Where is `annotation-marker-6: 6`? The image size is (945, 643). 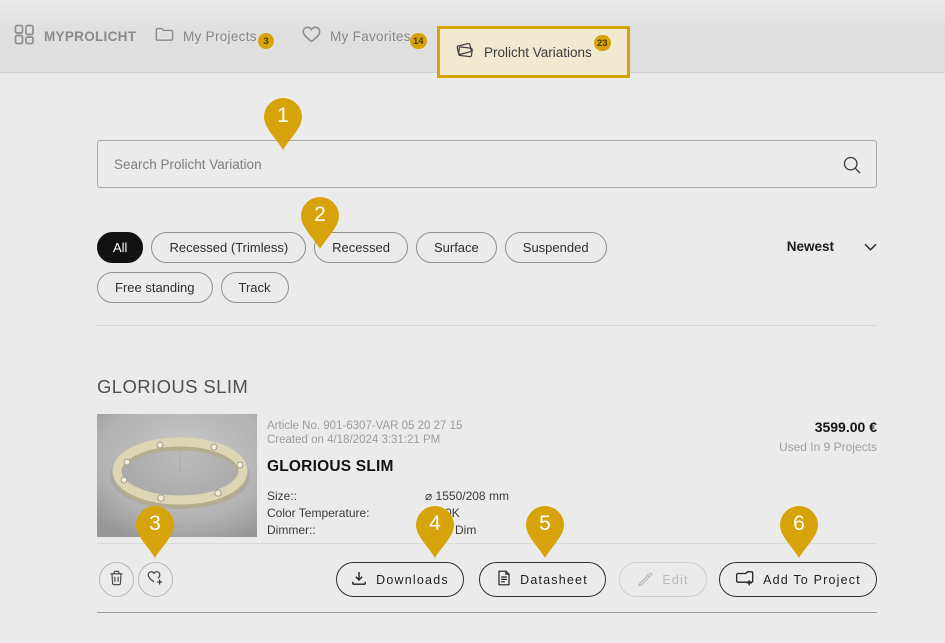
annotation-marker-6: 6 is located at coordinates (799, 532).